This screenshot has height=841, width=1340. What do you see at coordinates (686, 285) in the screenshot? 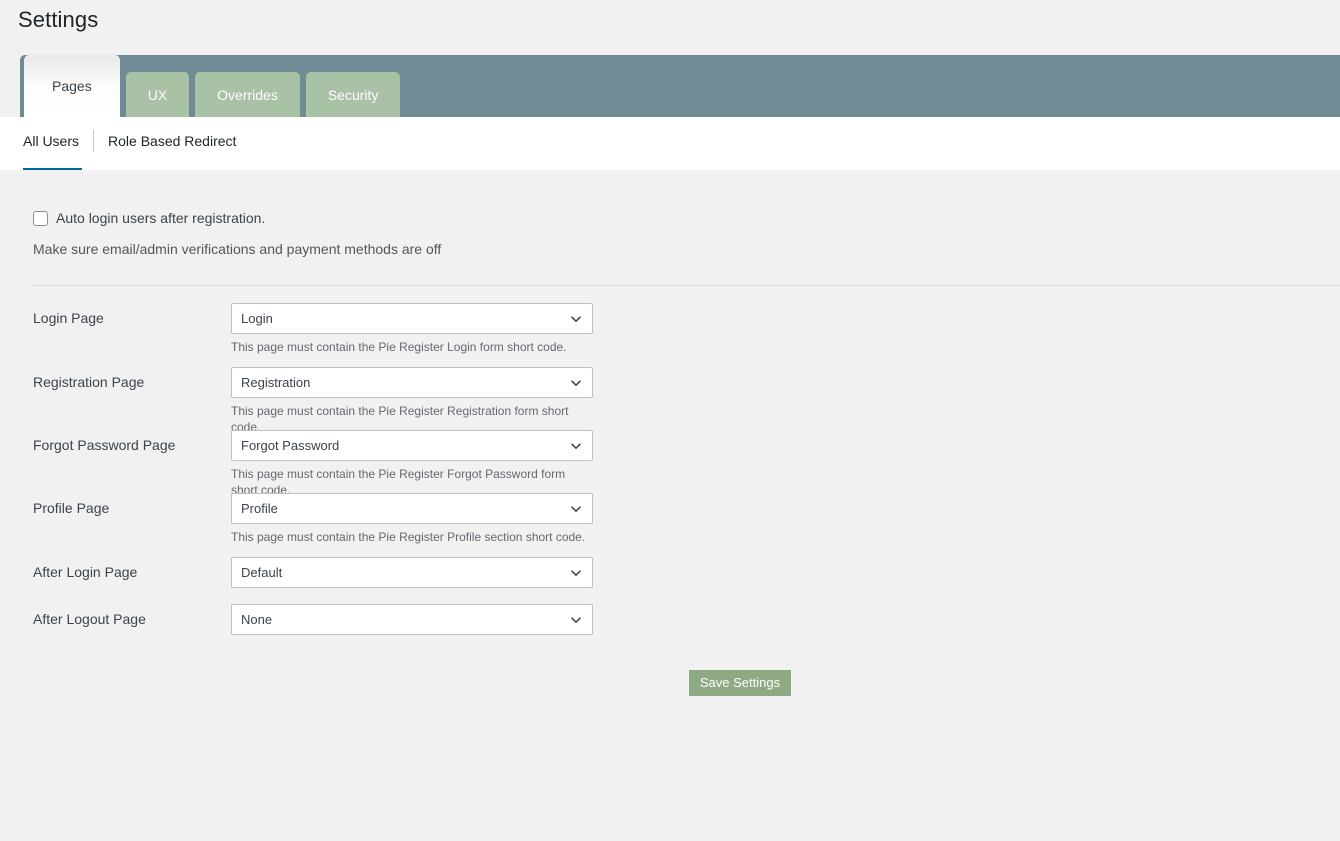
I see `section-divider` at bounding box center [686, 285].